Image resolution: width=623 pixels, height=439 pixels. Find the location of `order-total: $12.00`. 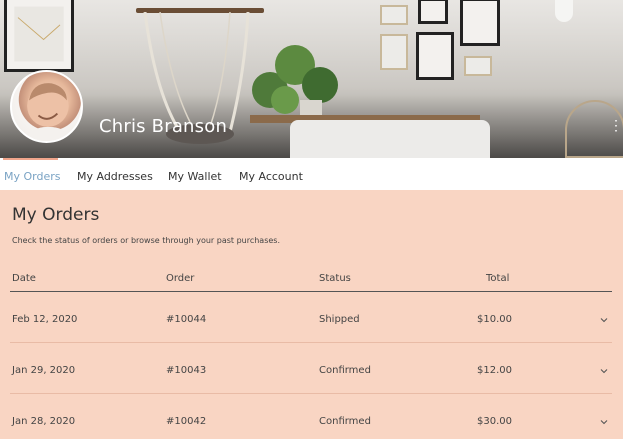

order-total: $12.00 is located at coordinates (494, 370).